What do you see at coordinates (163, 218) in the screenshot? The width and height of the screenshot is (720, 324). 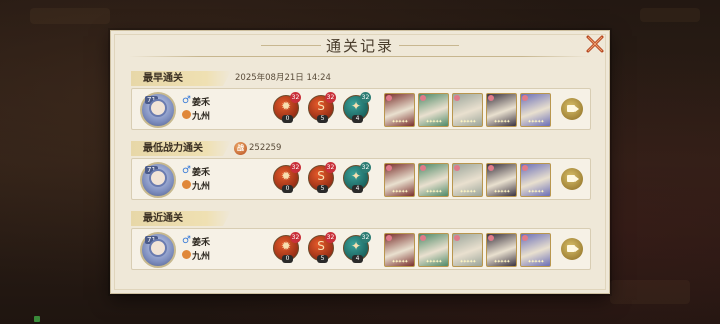 I see `section-label: 最近通关` at bounding box center [163, 218].